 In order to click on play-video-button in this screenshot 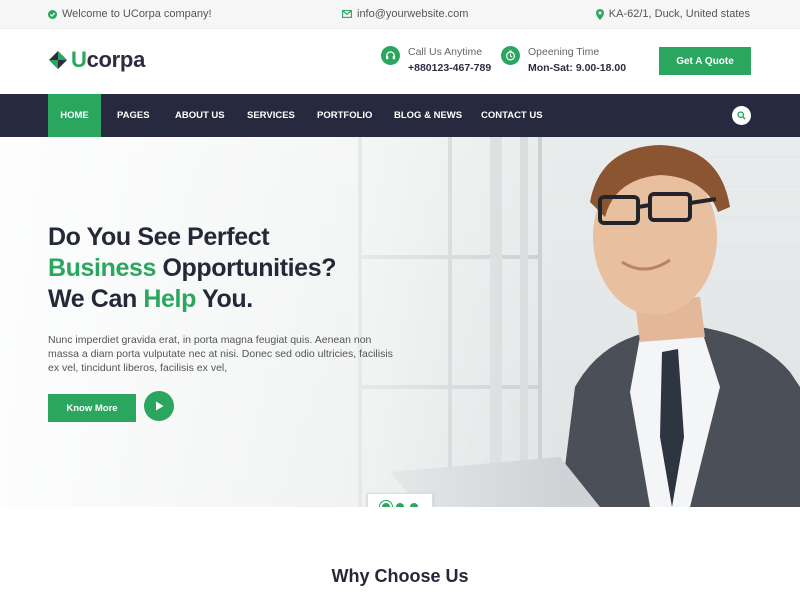, I will do `click(159, 406)`.